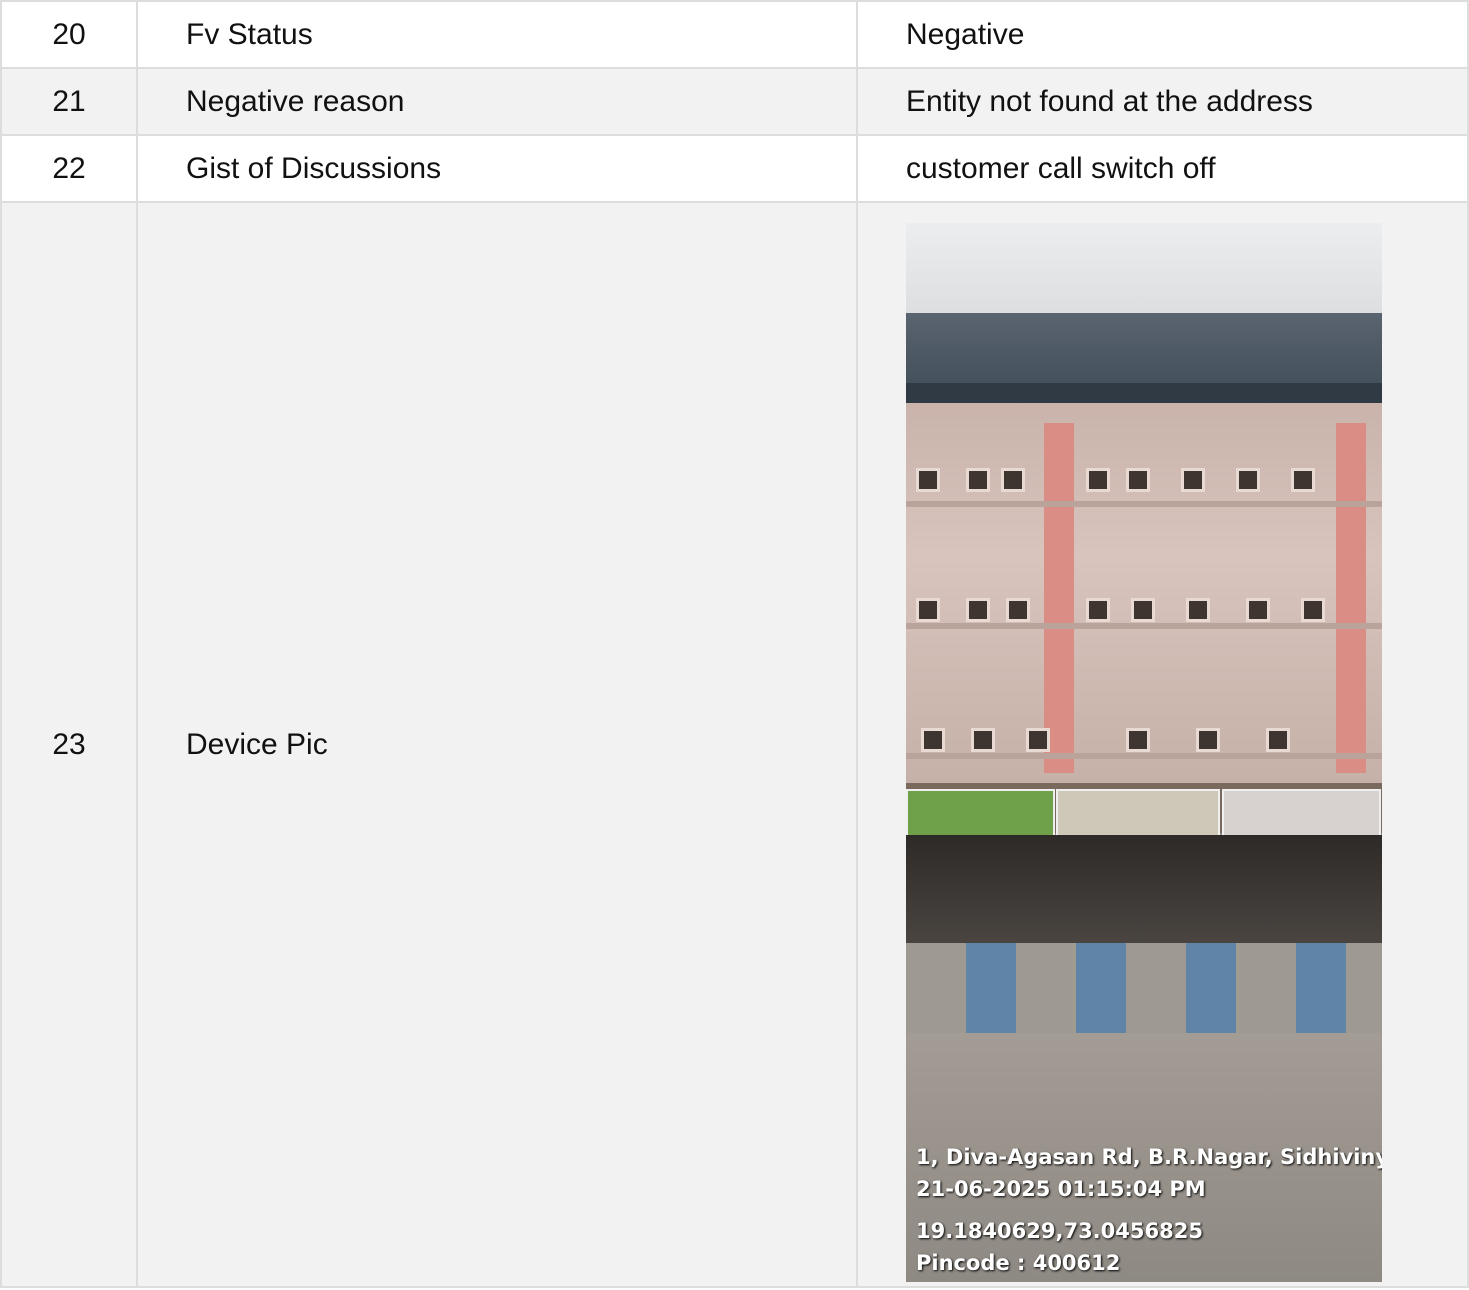 The width and height of the screenshot is (1469, 1290). What do you see at coordinates (1162, 168) in the screenshot?
I see `row-value: customer call switch off` at bounding box center [1162, 168].